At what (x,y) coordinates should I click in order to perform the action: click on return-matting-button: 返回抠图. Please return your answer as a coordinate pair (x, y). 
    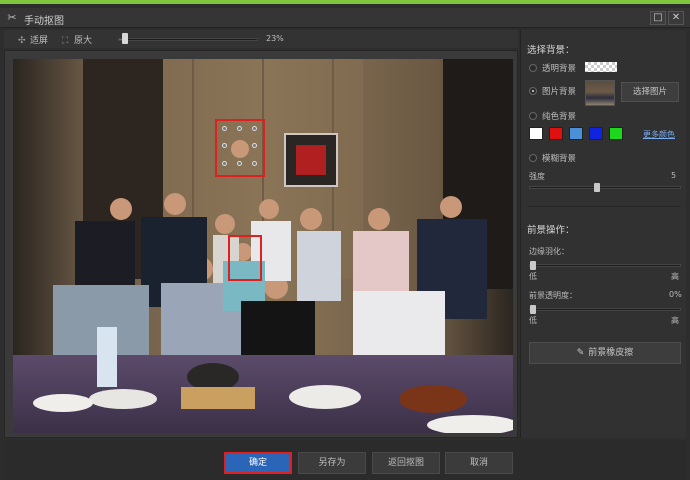
    Looking at the image, I should click on (406, 463).